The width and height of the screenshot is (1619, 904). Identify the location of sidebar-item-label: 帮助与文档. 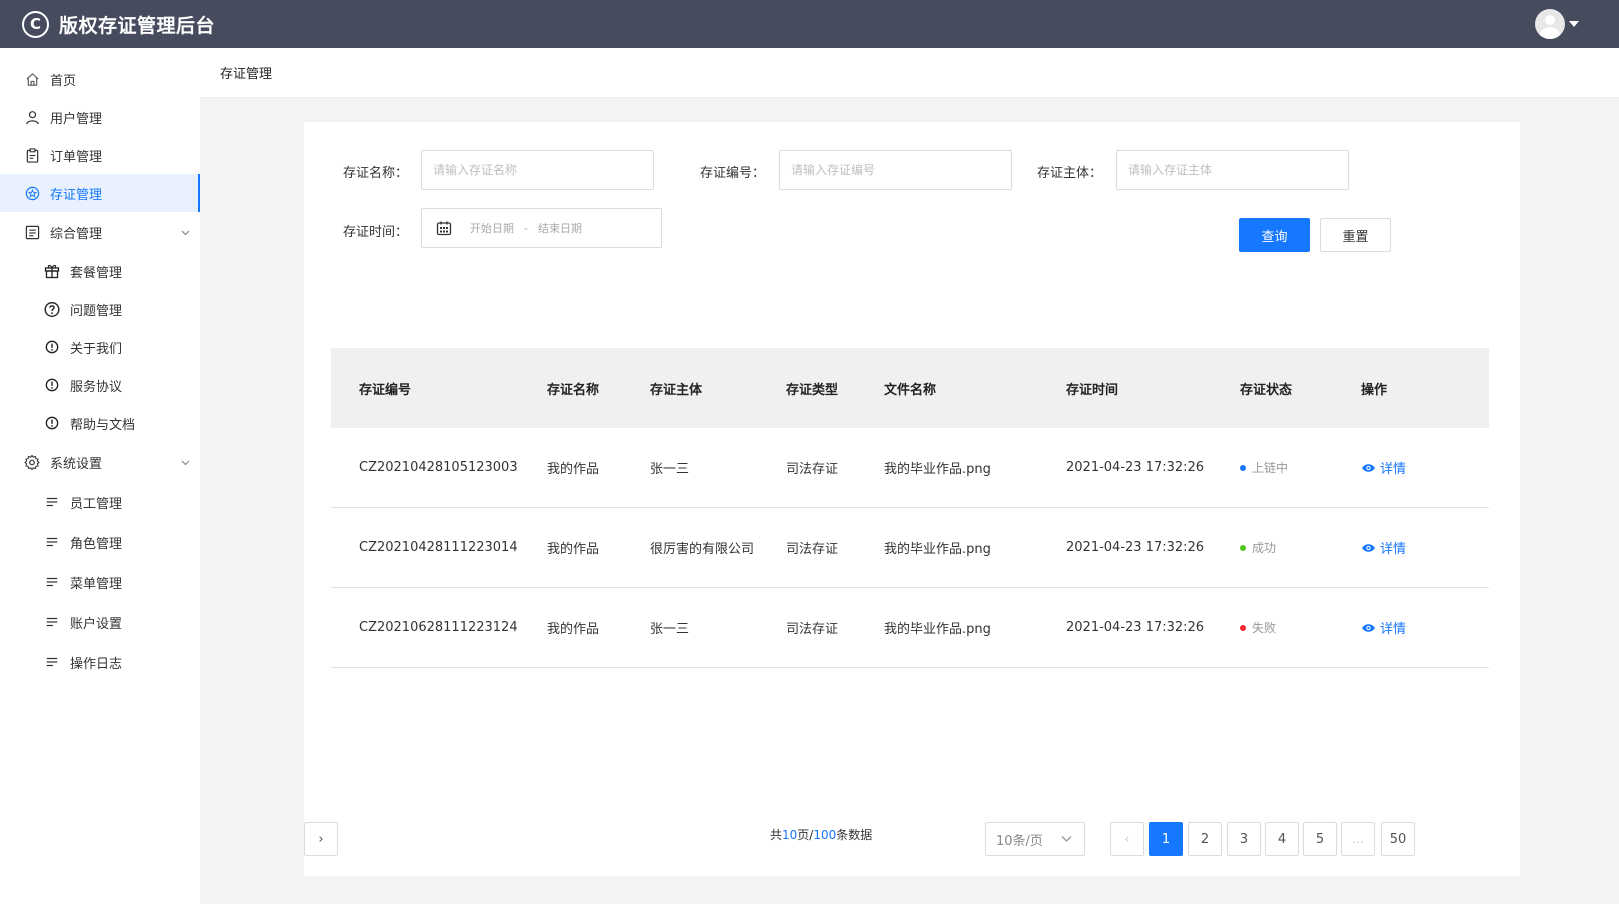
(103, 425).